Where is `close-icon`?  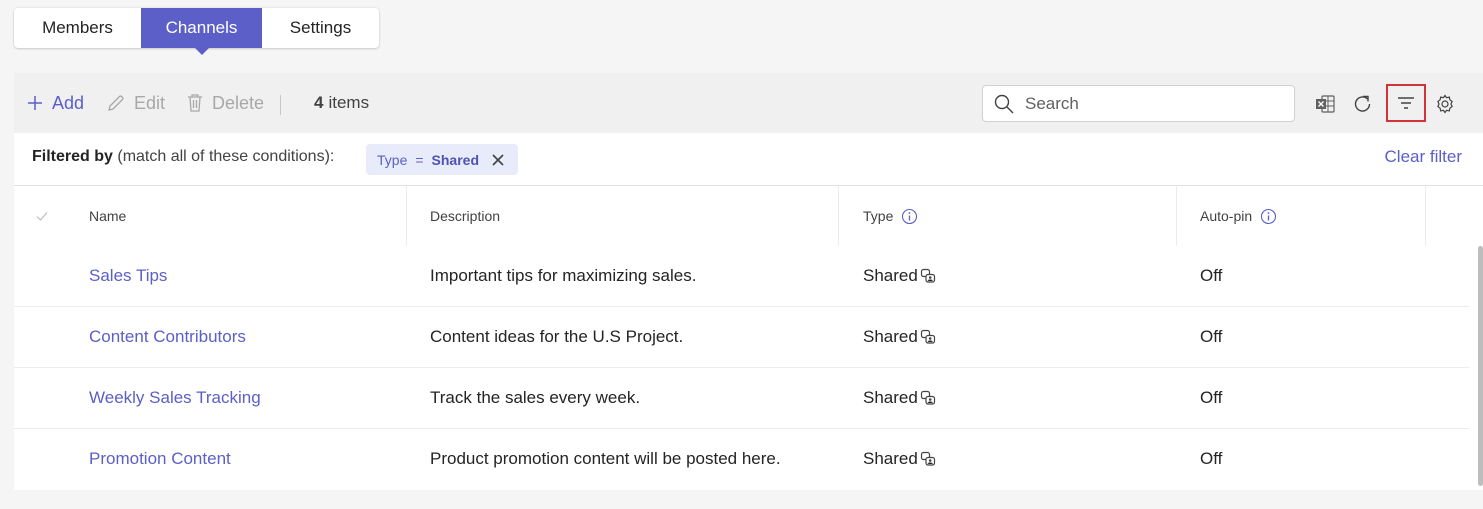
close-icon is located at coordinates (498, 159).